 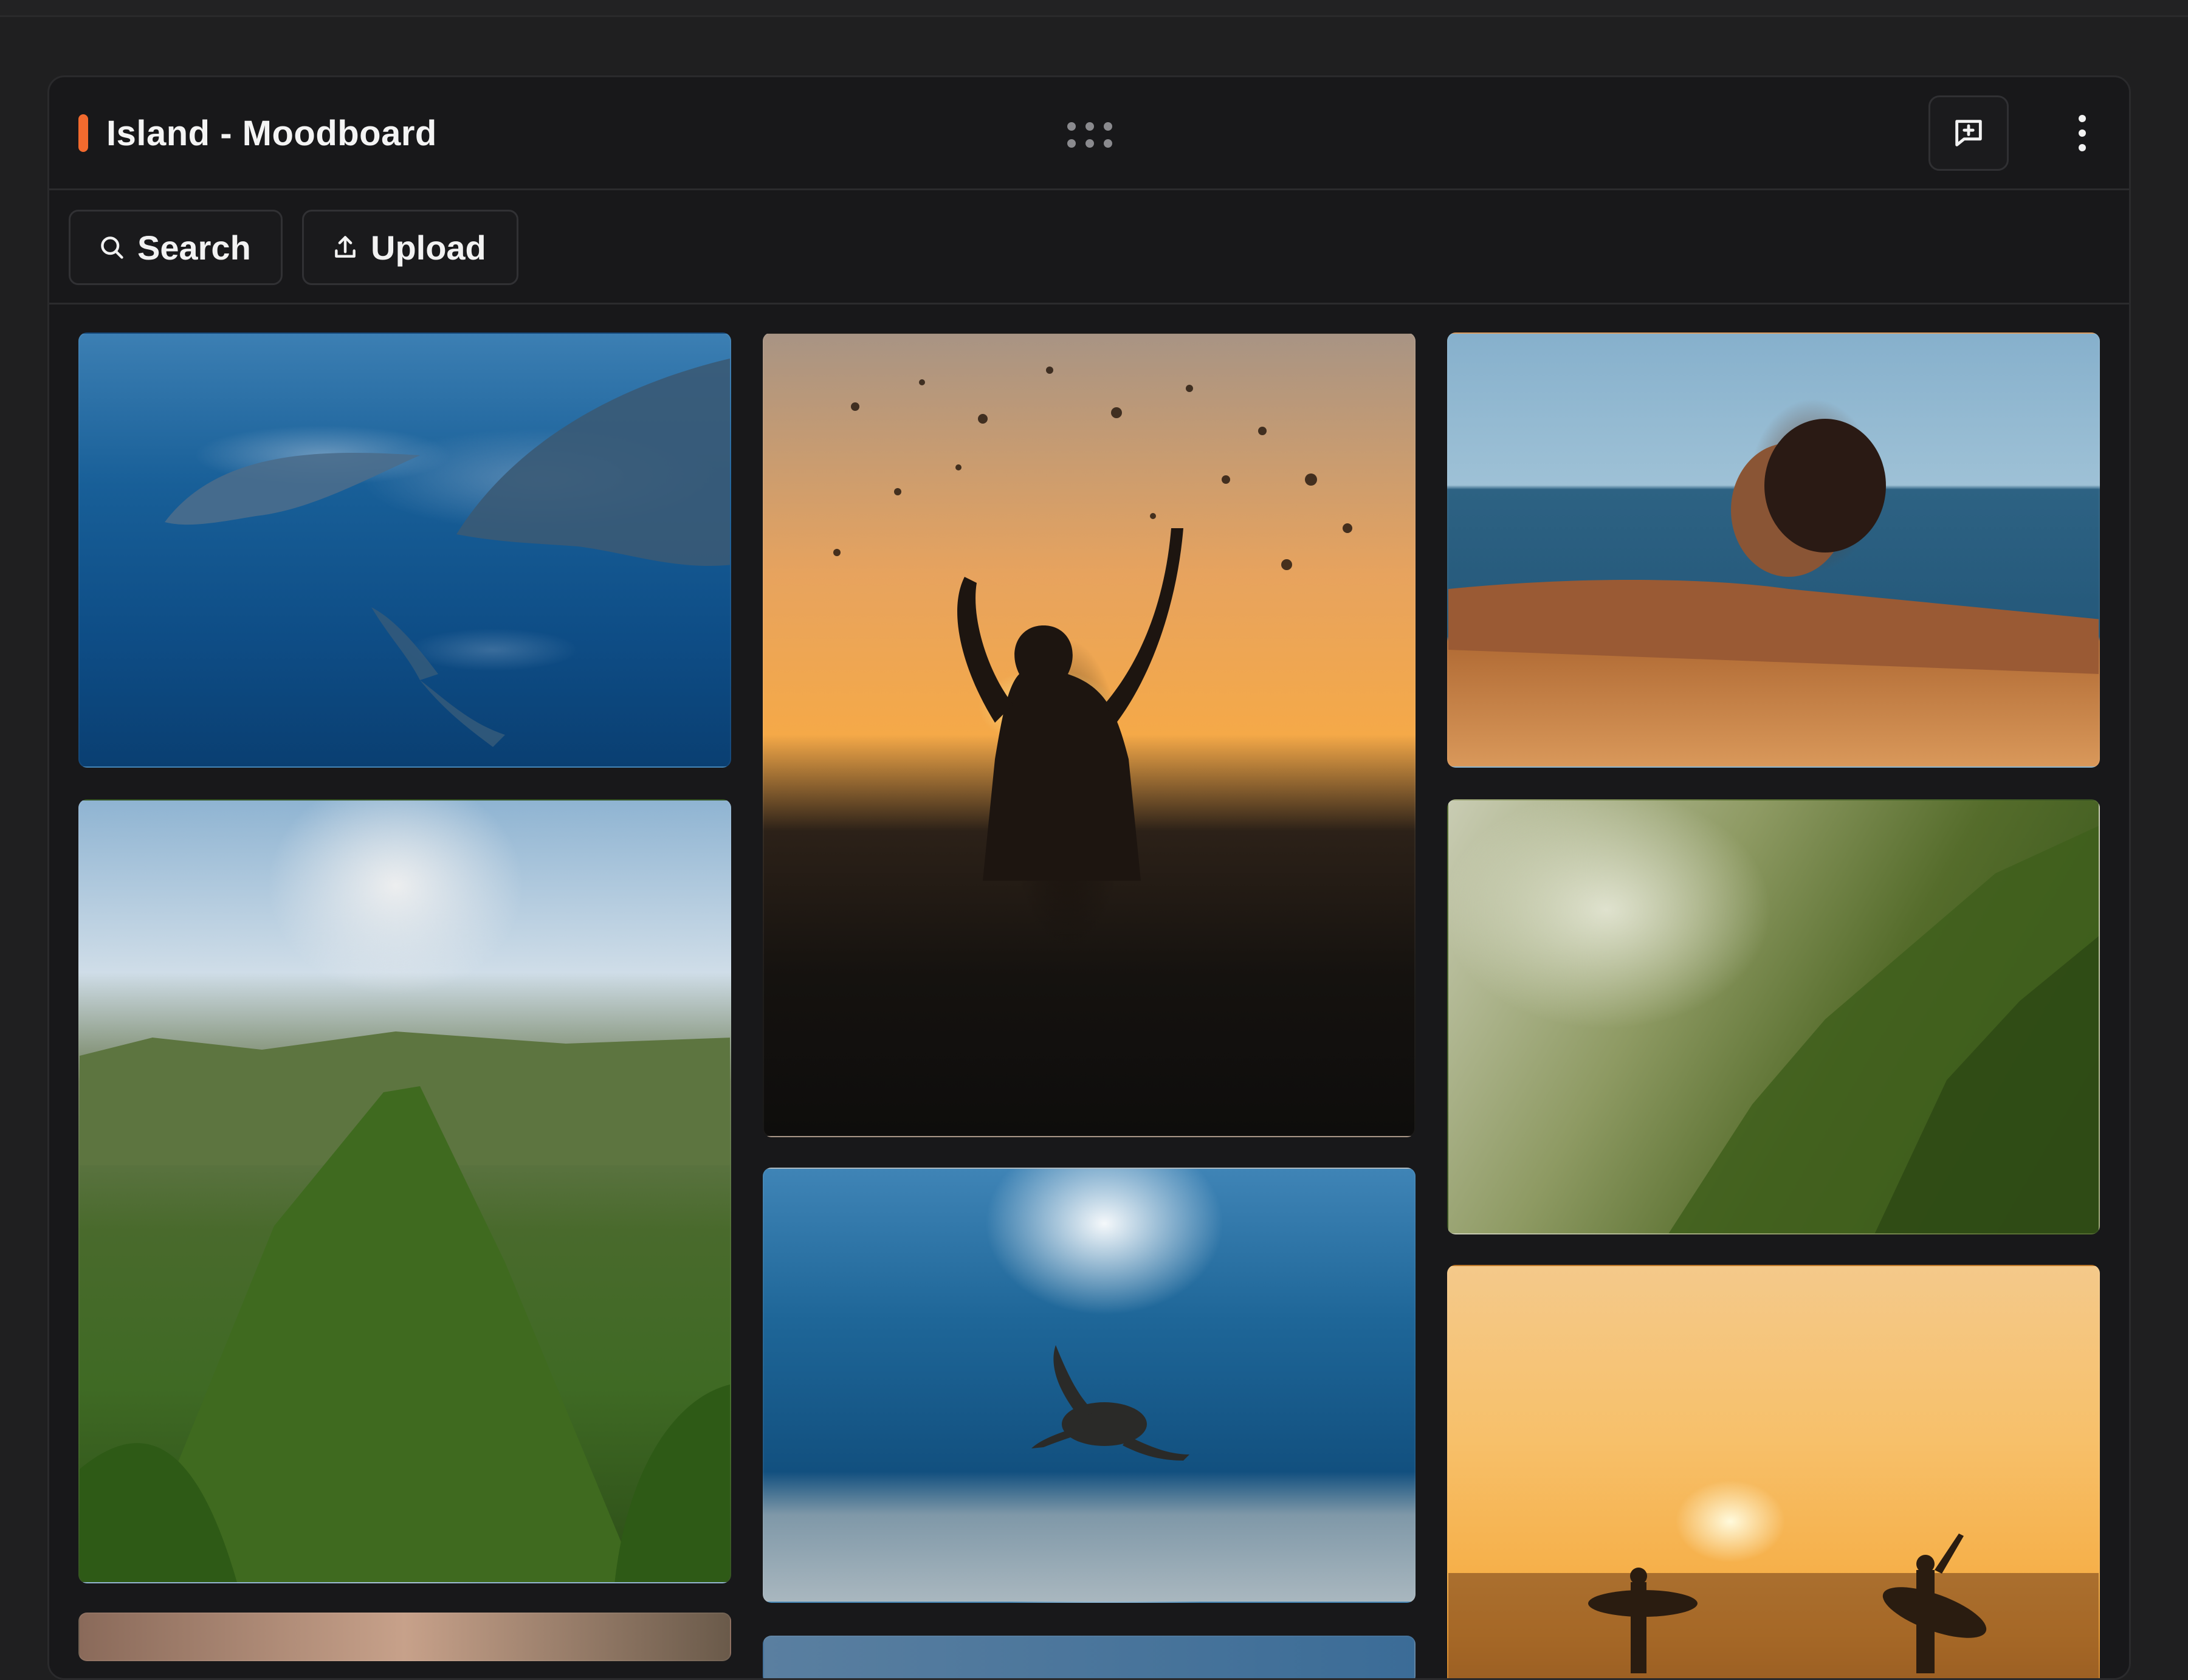 I want to click on more-options-button, so click(x=2082, y=133).